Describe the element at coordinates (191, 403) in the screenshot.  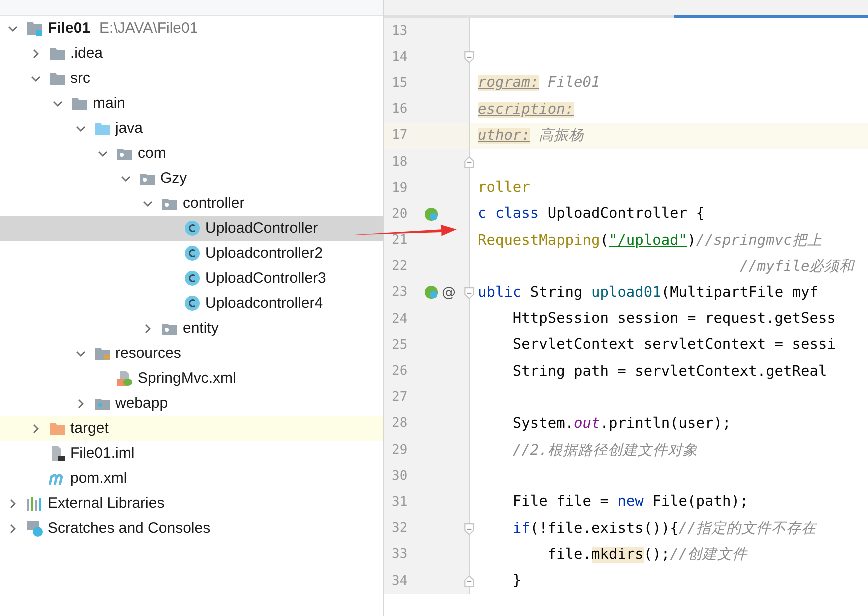
I see `tree-item: webapp` at that location.